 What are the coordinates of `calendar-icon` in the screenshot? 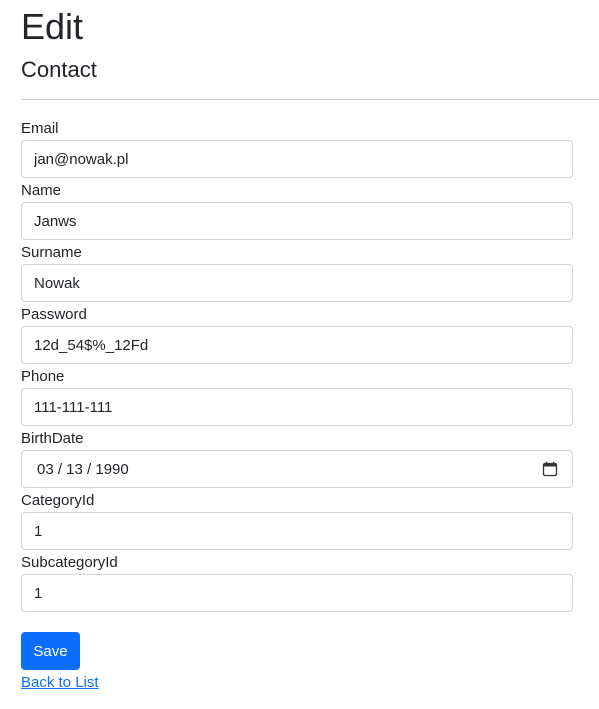 It's located at (550, 469).